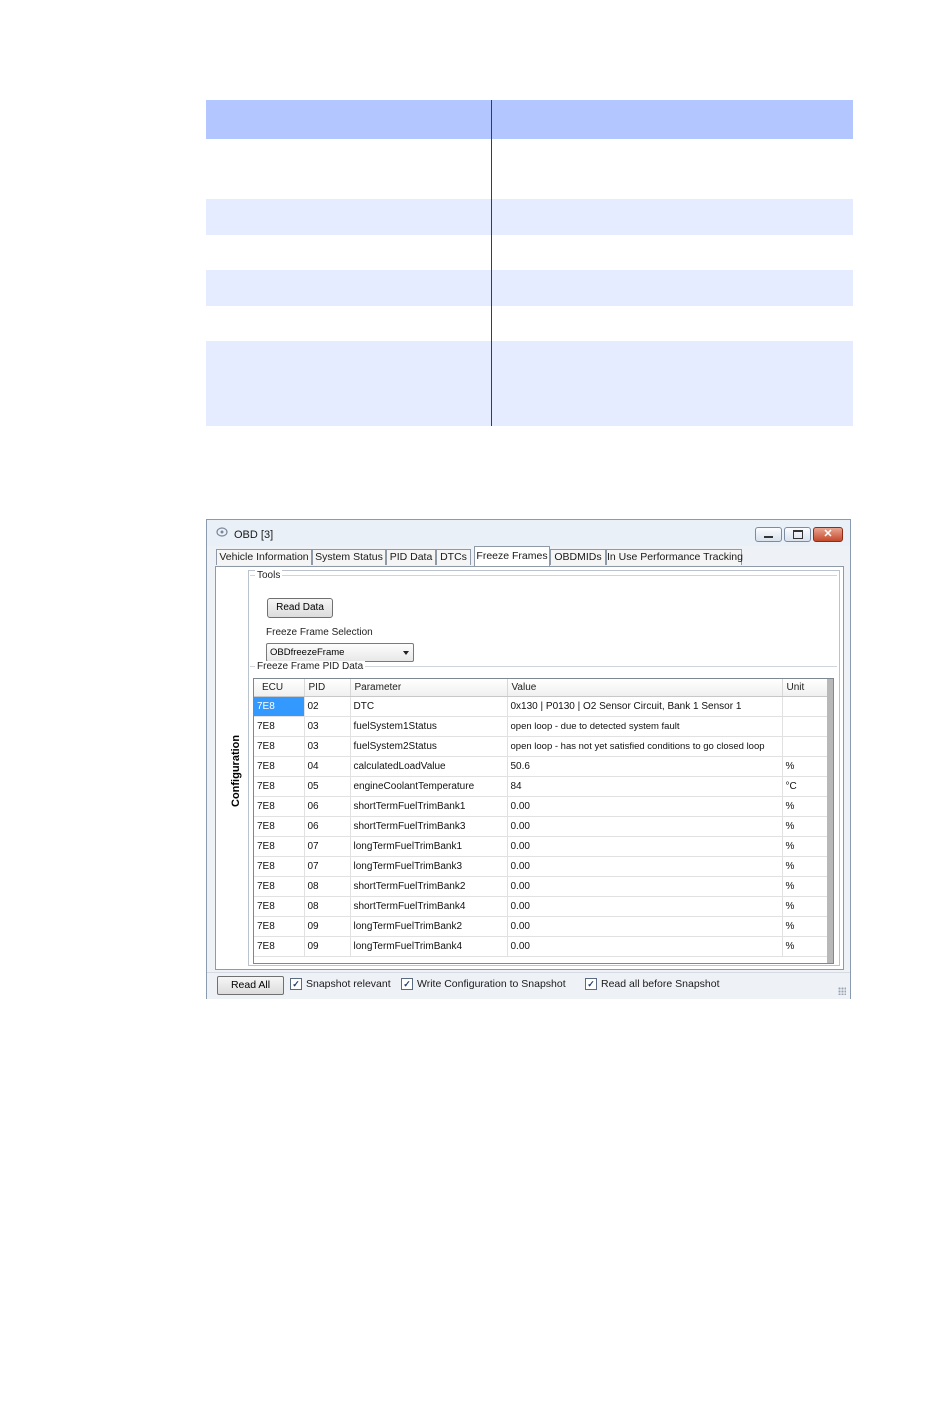 This screenshot has width=950, height=1419. Describe the element at coordinates (250, 985) in the screenshot. I see `read-all-button: Read All` at that location.